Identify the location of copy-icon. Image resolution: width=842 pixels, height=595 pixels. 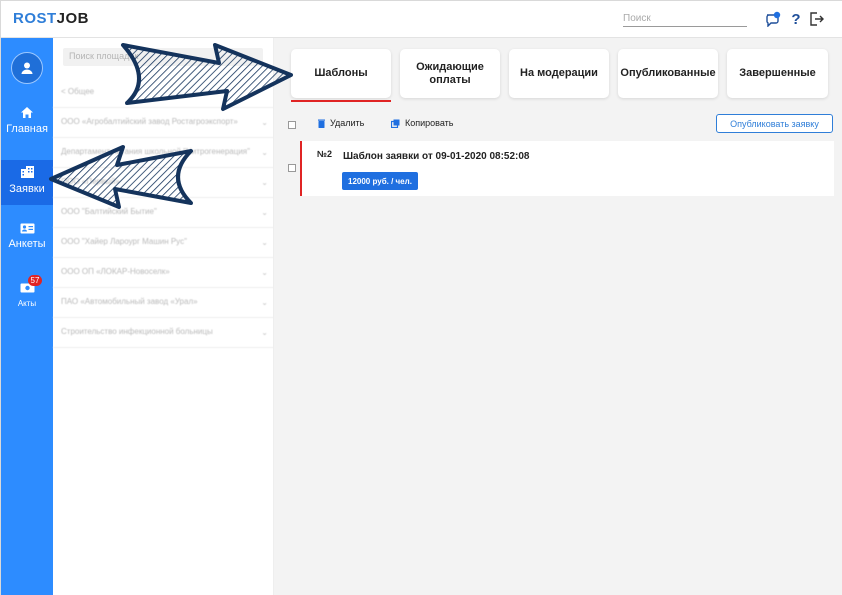
(395, 123).